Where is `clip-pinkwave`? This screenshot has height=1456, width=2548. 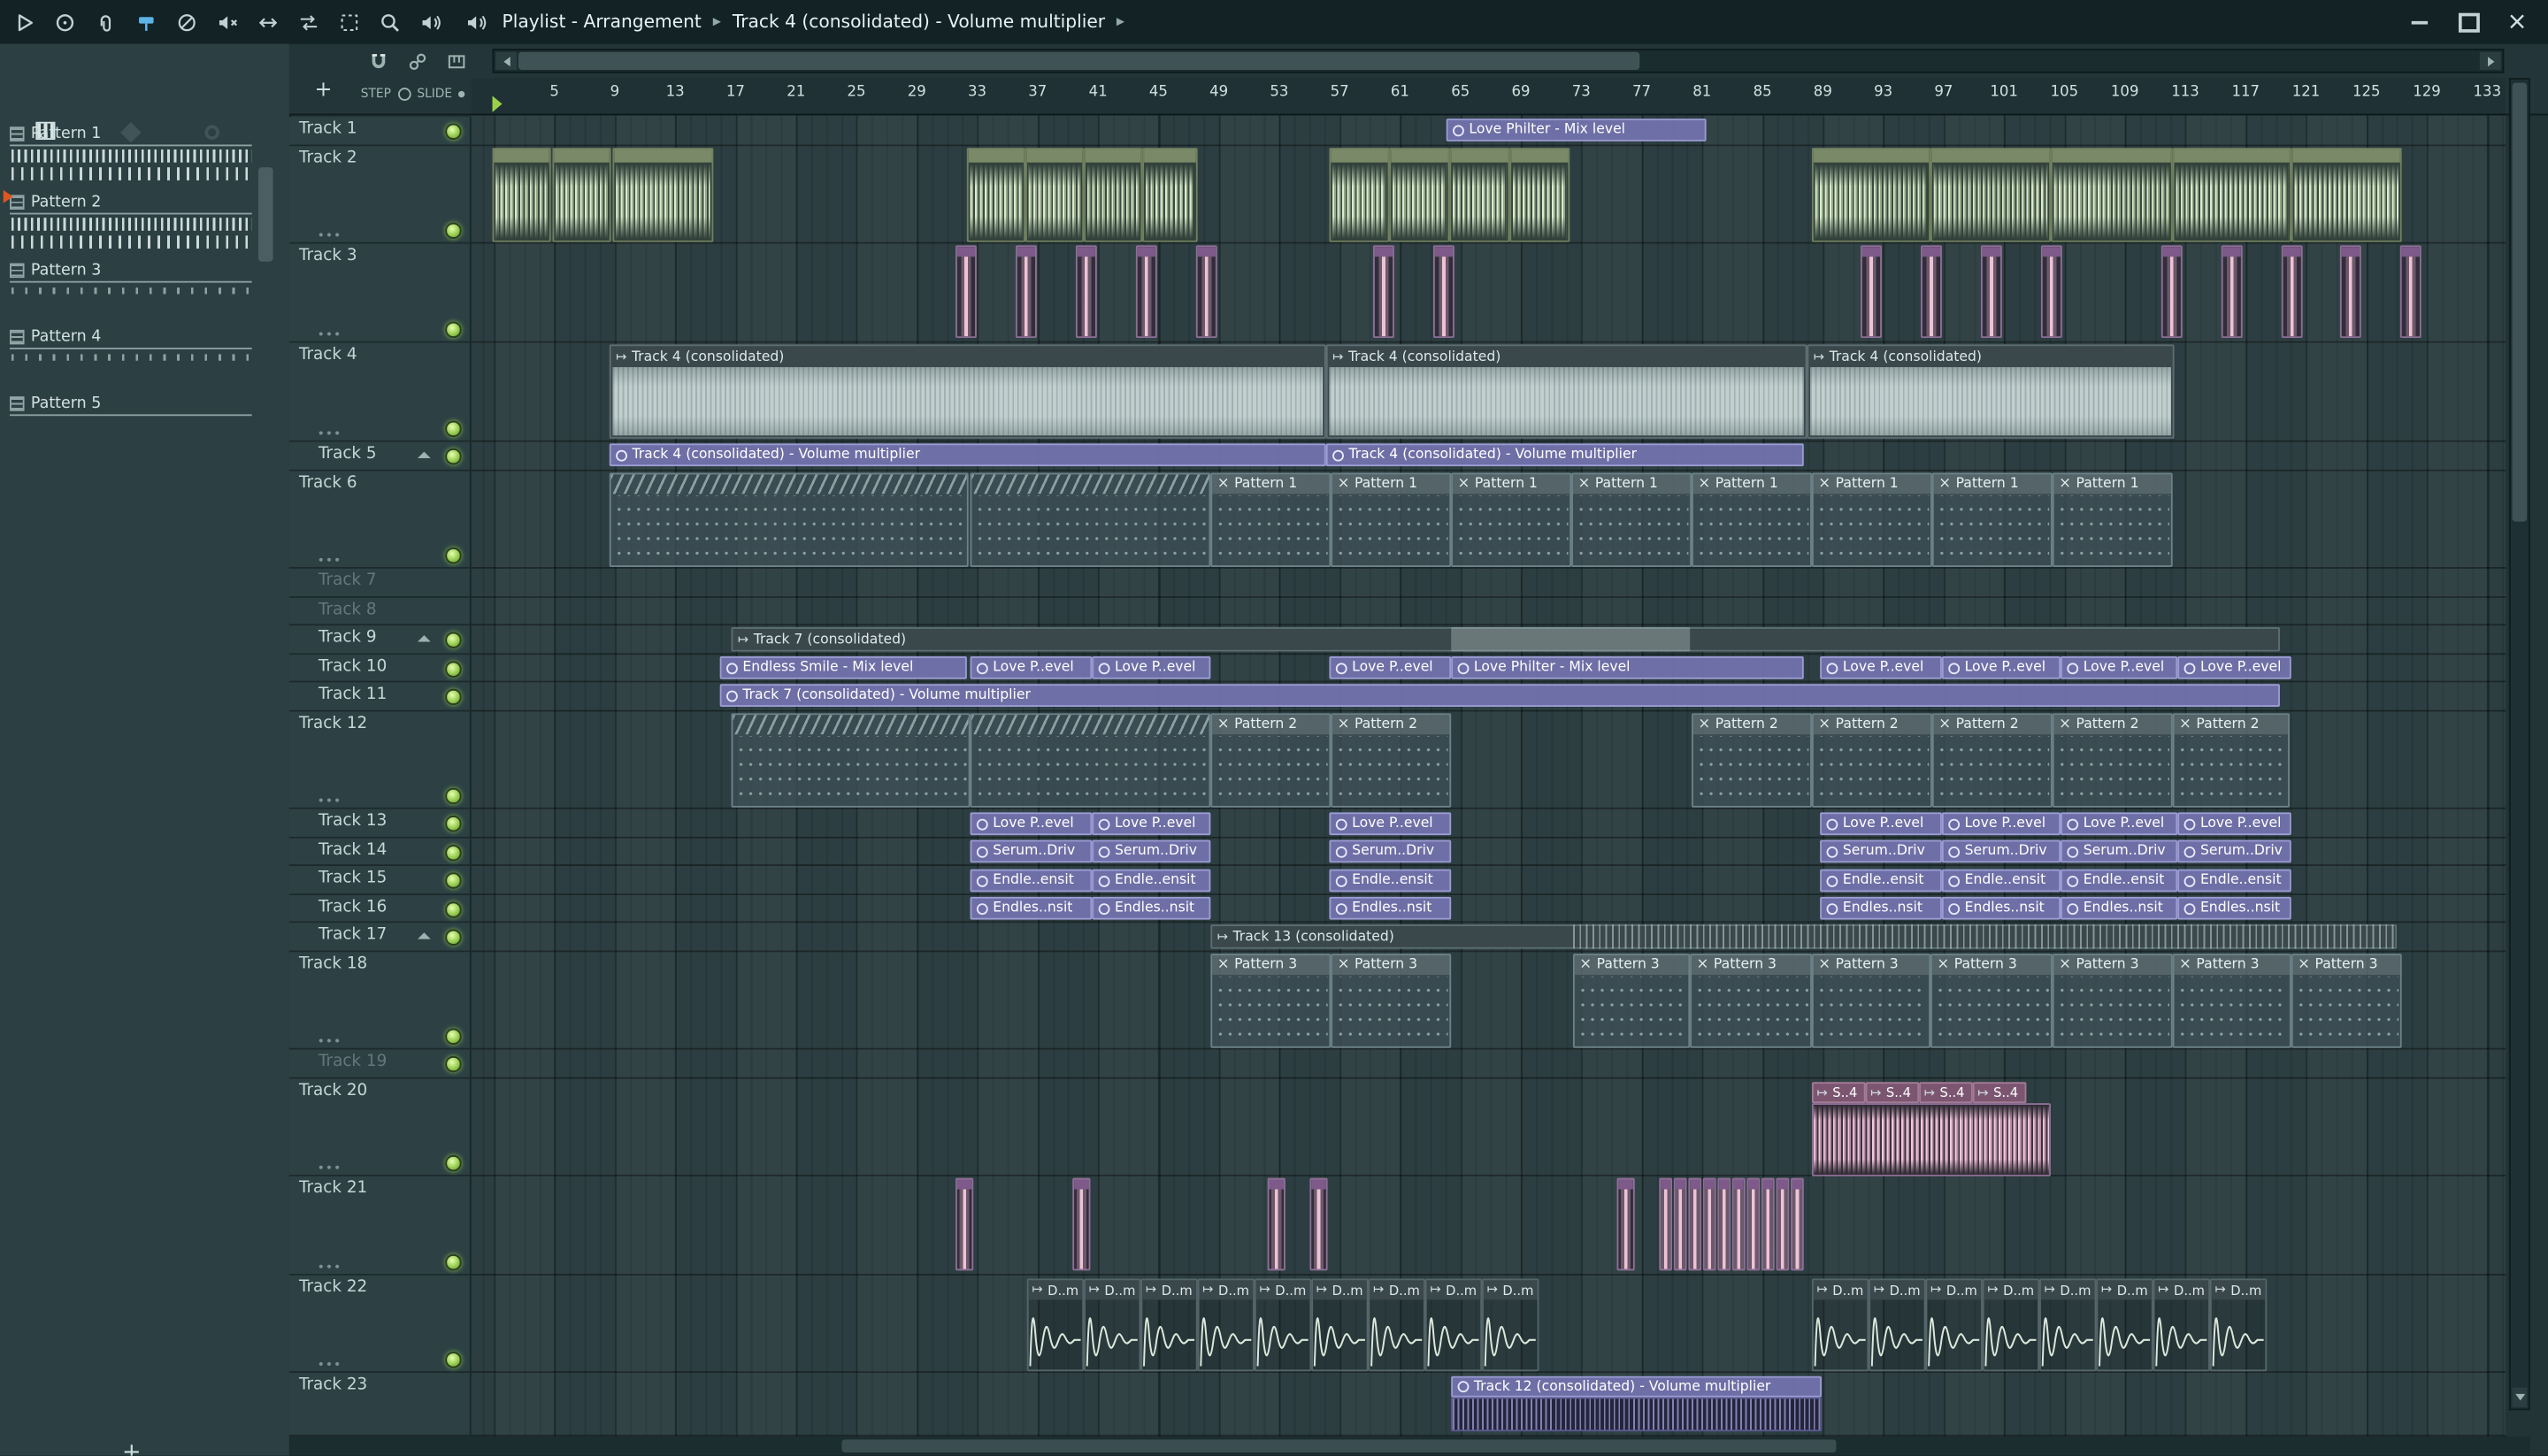
clip-pinkwave is located at coordinates (1931, 1139).